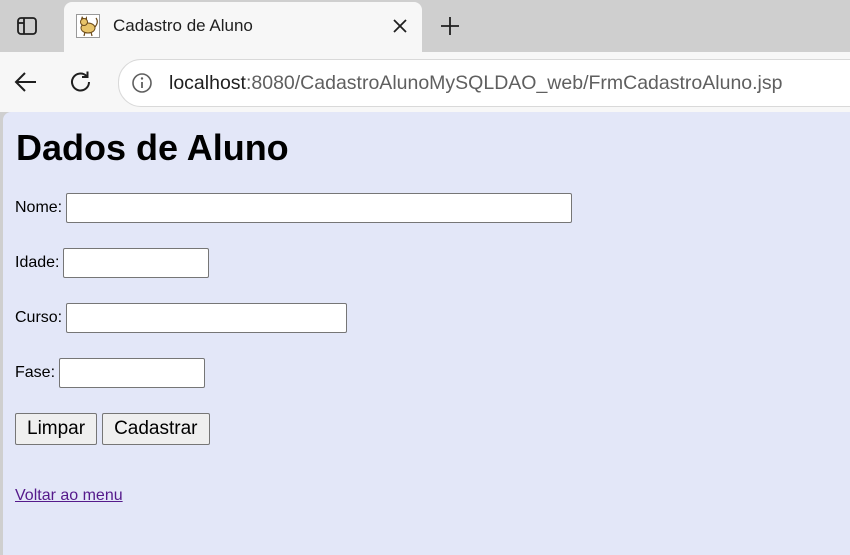 The width and height of the screenshot is (850, 555). I want to click on tab-title: Cadastro de Aluno, so click(183, 25).